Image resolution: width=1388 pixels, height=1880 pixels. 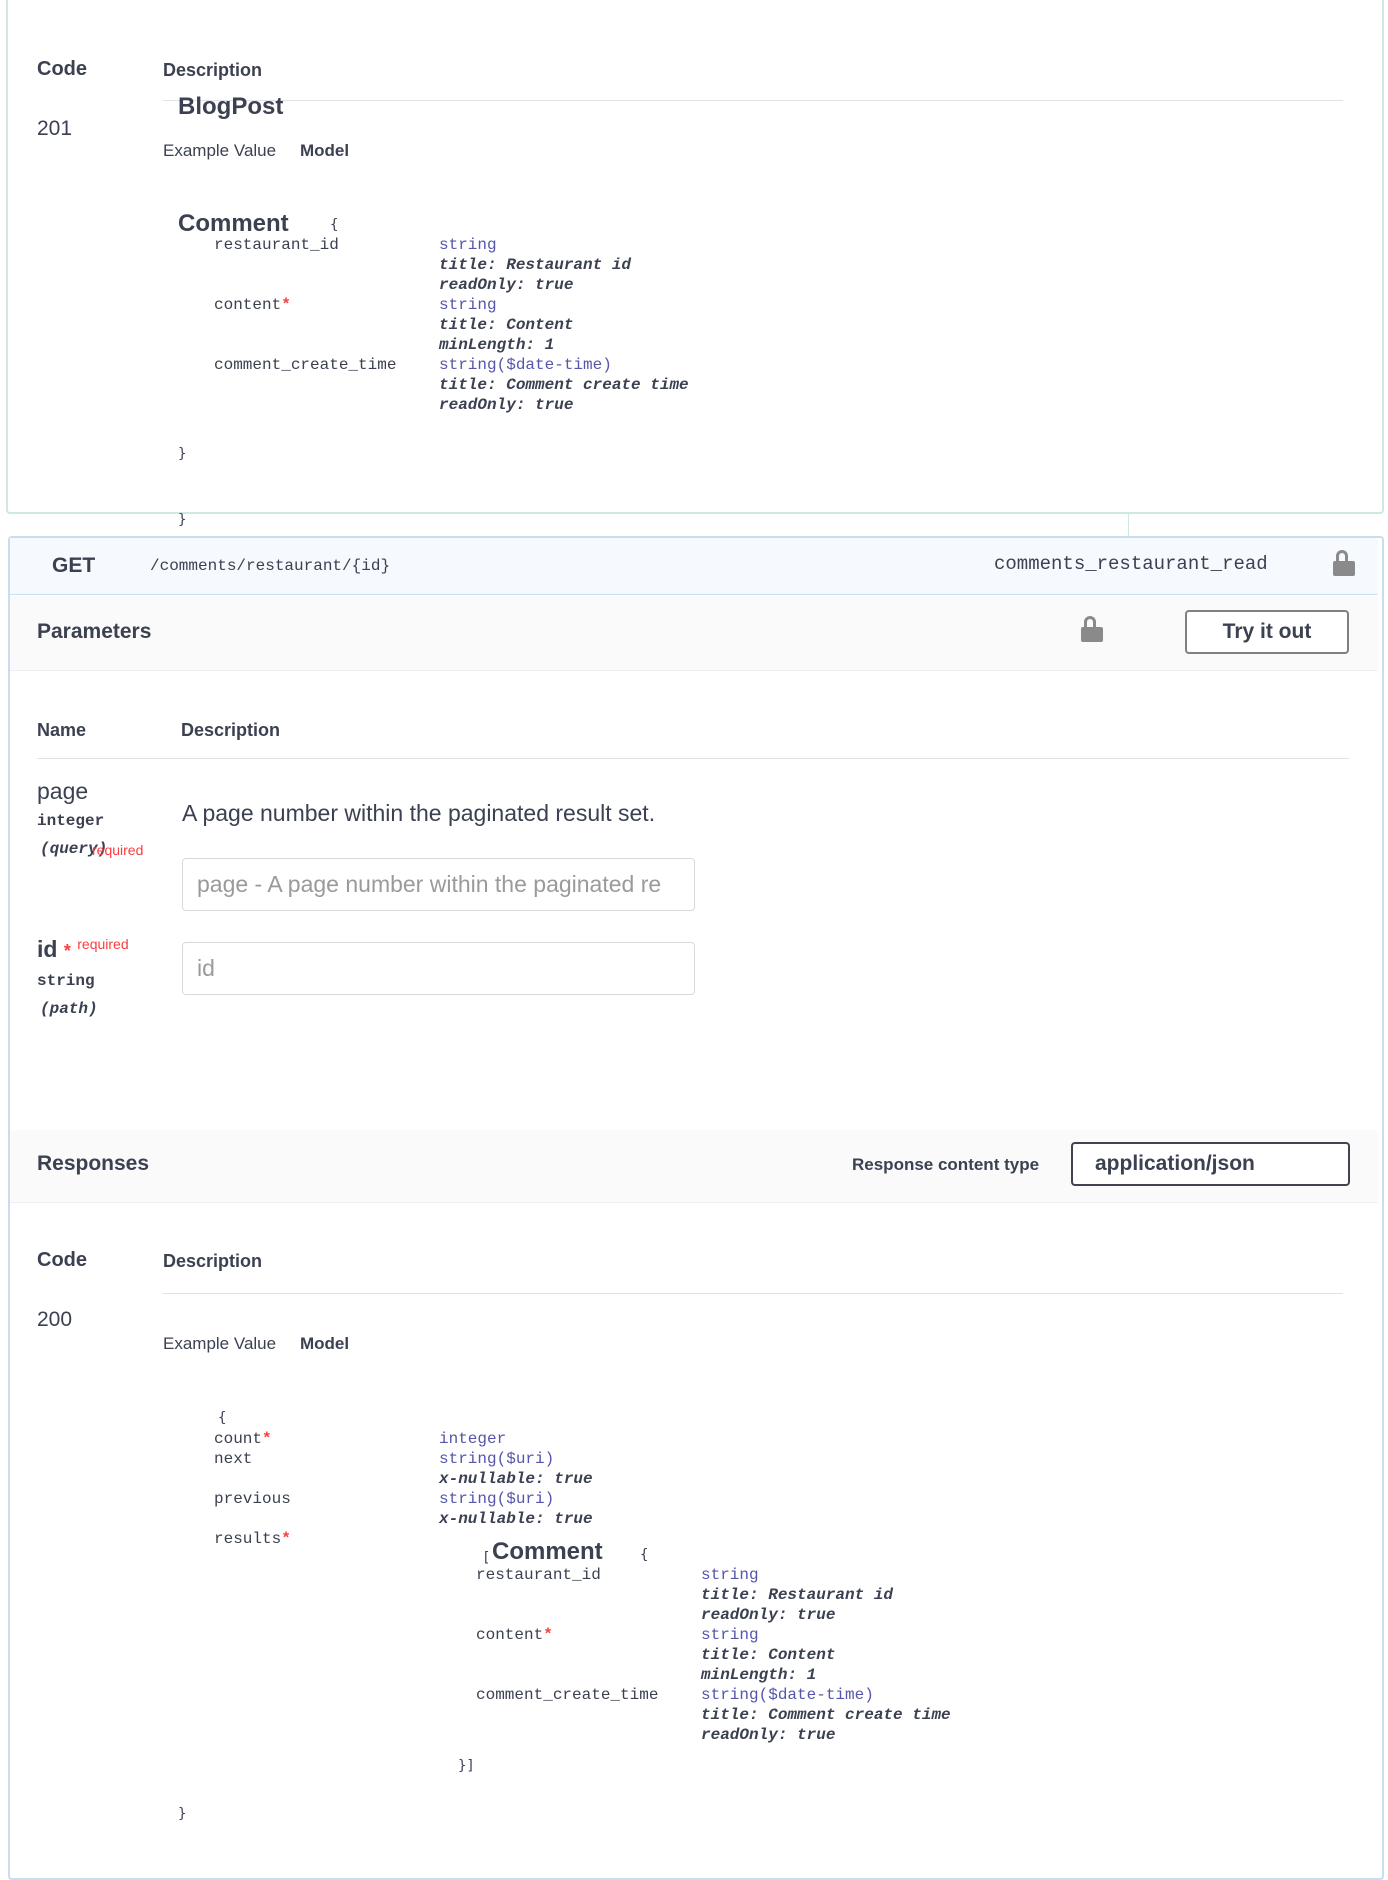 What do you see at coordinates (231, 106) in the screenshot?
I see `blogpost-model-title: BlogPost` at bounding box center [231, 106].